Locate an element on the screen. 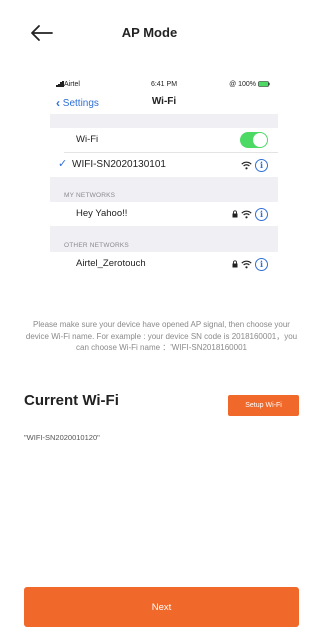 This screenshot has height=643, width=320. current-wifi-title: Current Wi-Fi is located at coordinates (71, 400).